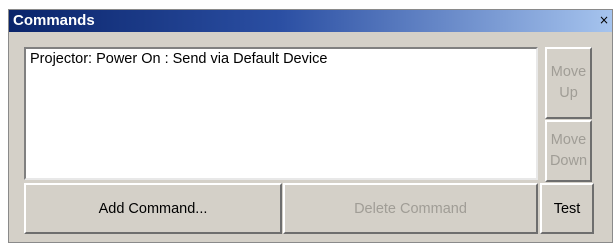 The image size is (615, 249). What do you see at coordinates (568, 151) in the screenshot?
I see `move-down-button: Move Down` at bounding box center [568, 151].